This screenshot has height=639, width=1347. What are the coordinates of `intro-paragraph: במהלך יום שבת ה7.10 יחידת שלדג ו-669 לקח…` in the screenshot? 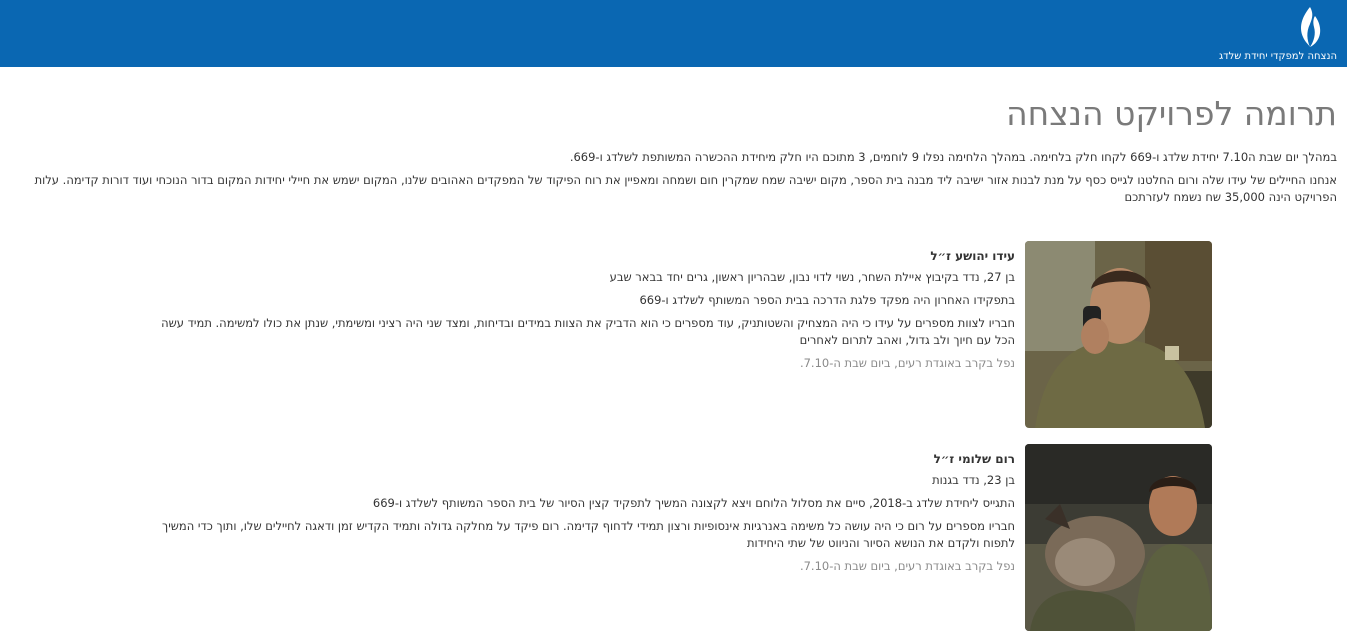 It's located at (953, 157).